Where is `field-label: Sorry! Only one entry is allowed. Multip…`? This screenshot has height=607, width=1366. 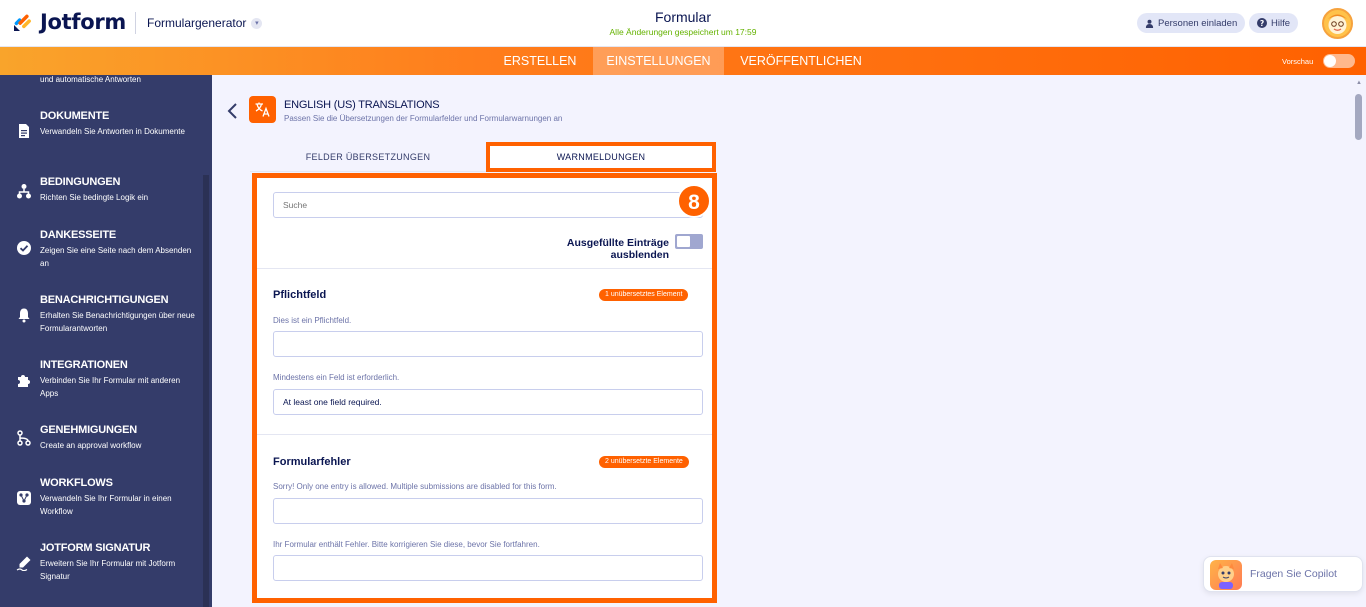 field-label: Sorry! Only one entry is allowed. Multip… is located at coordinates (415, 486).